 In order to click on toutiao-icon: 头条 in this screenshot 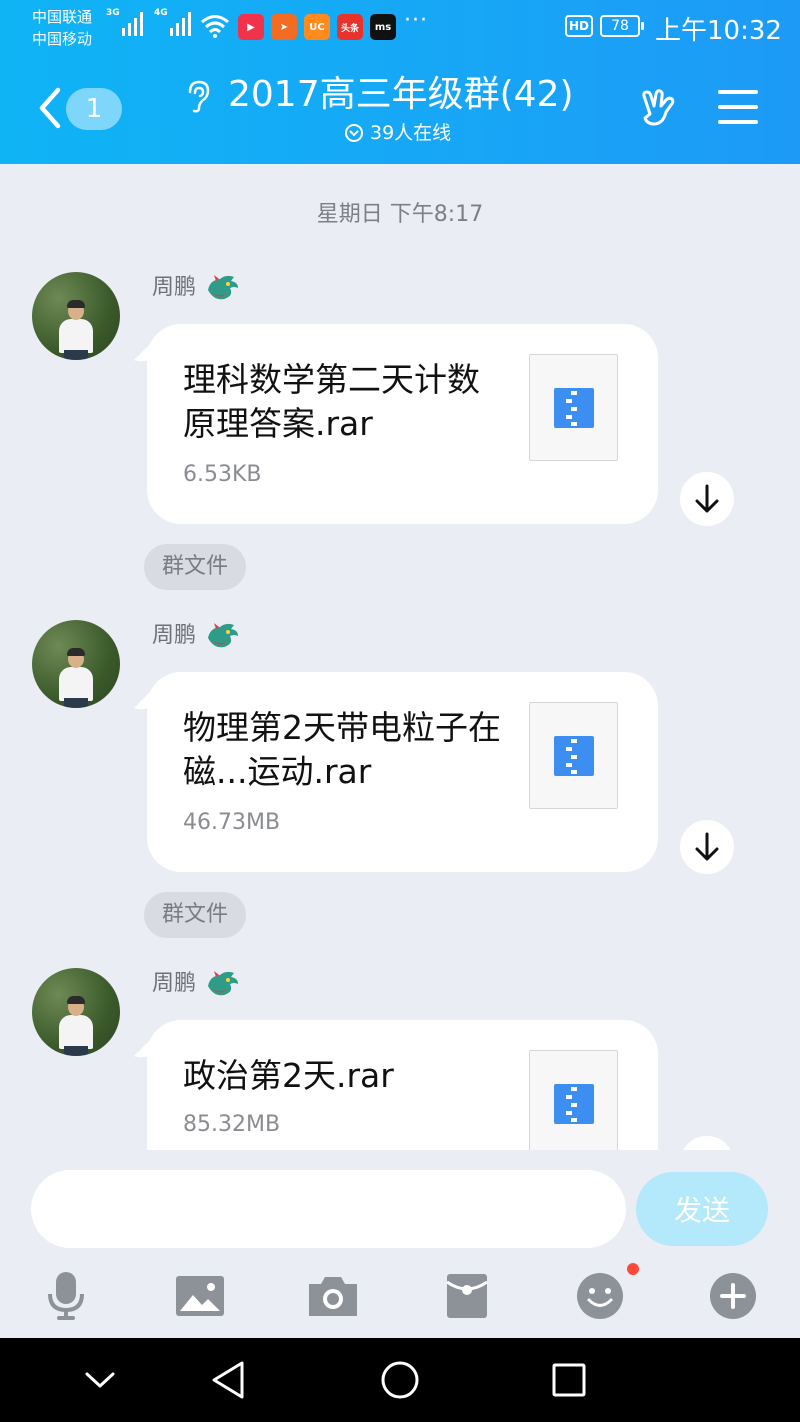, I will do `click(350, 27)`.